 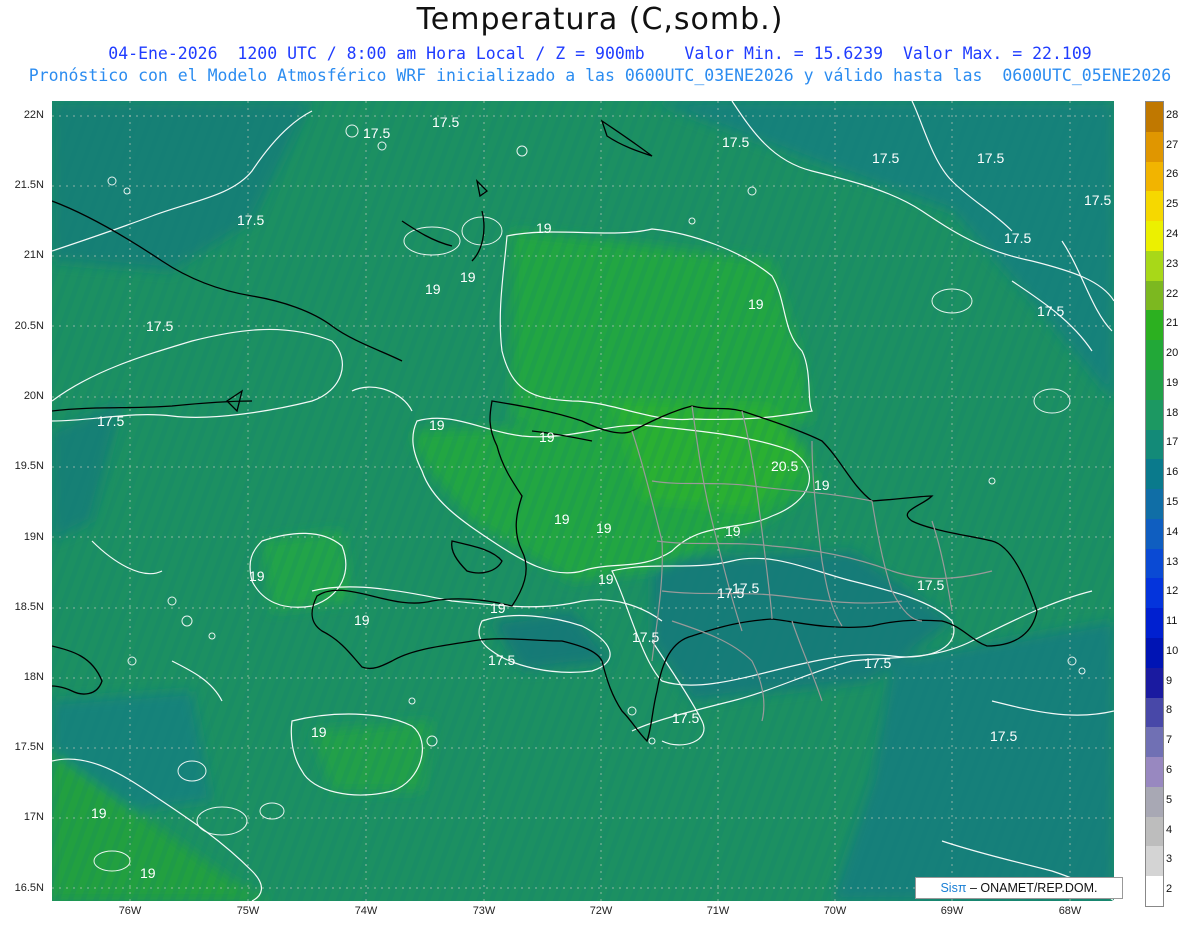 I want to click on credit-box: Sisπ – ONAMET/REP.DOM., so click(x=1019, y=888).